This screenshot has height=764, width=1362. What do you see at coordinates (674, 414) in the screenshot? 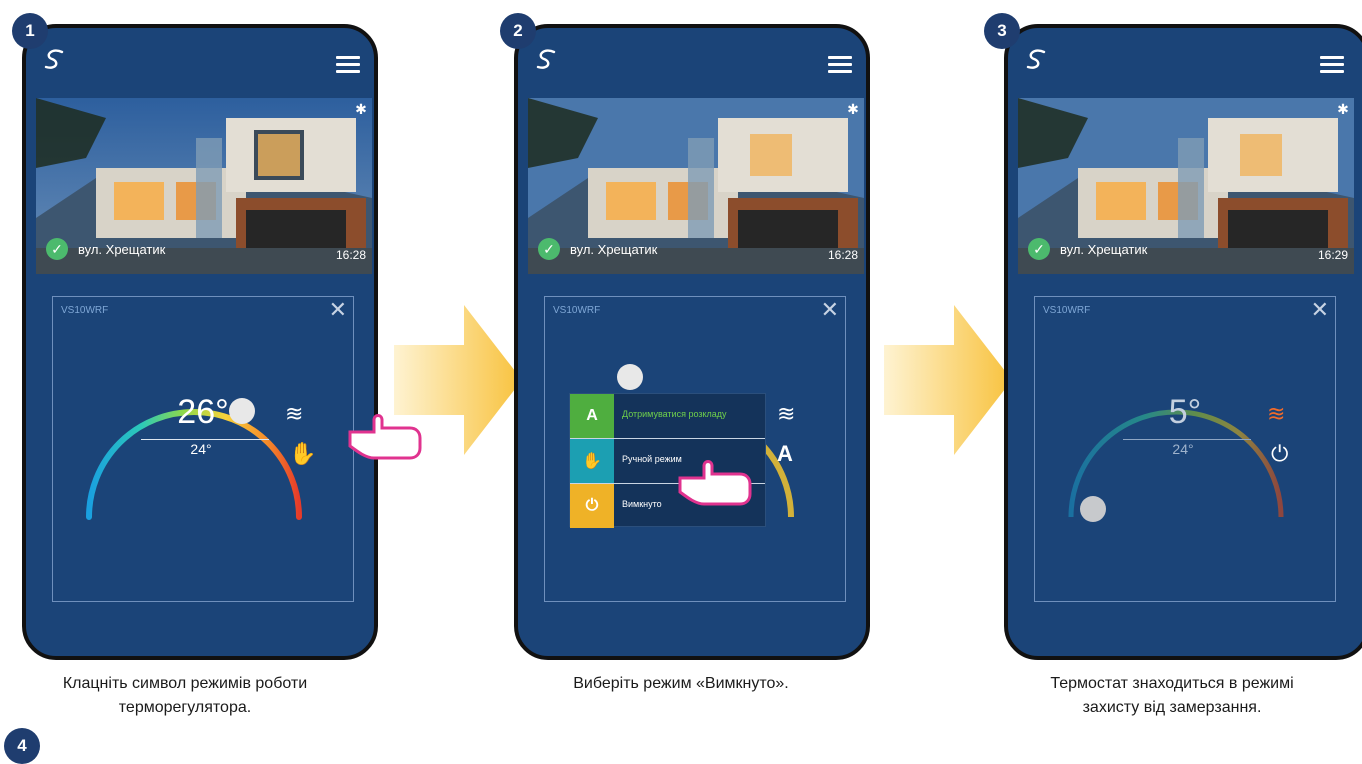
I see `menu-item-label: Дотримуватися розкладу` at bounding box center [674, 414].